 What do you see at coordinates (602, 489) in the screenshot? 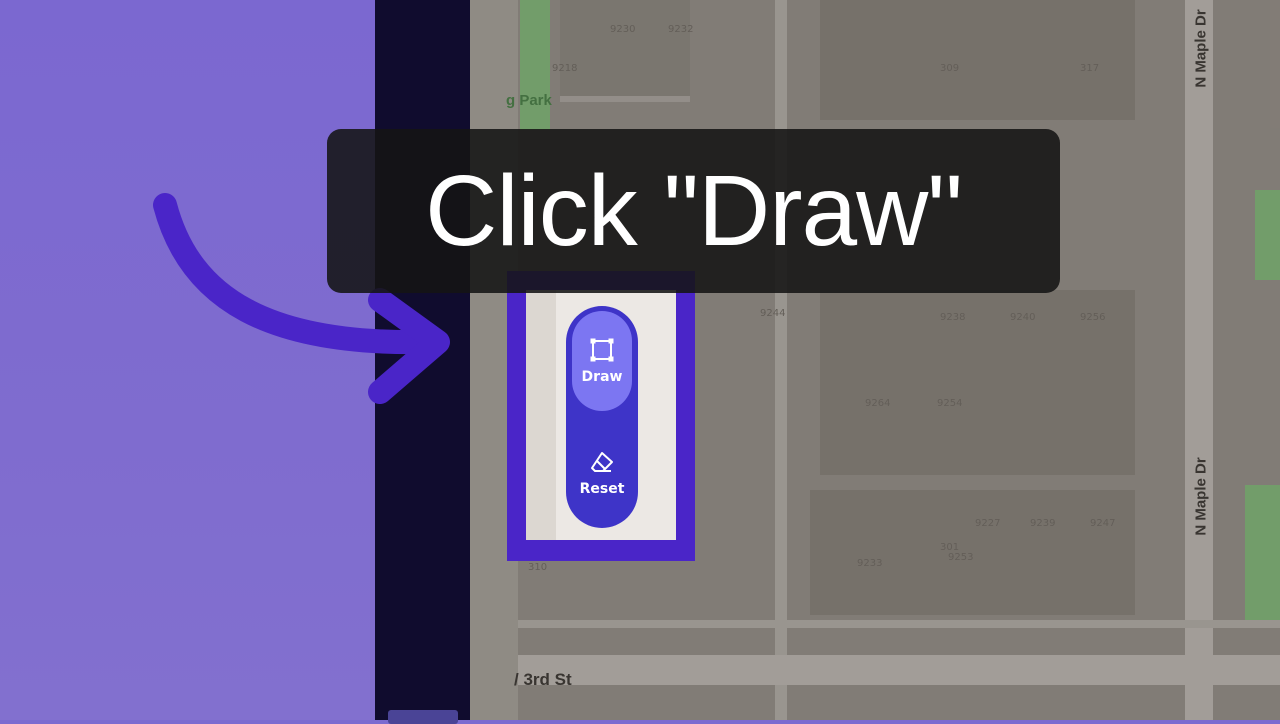
I see `reset-button-label: Reset` at bounding box center [602, 489].